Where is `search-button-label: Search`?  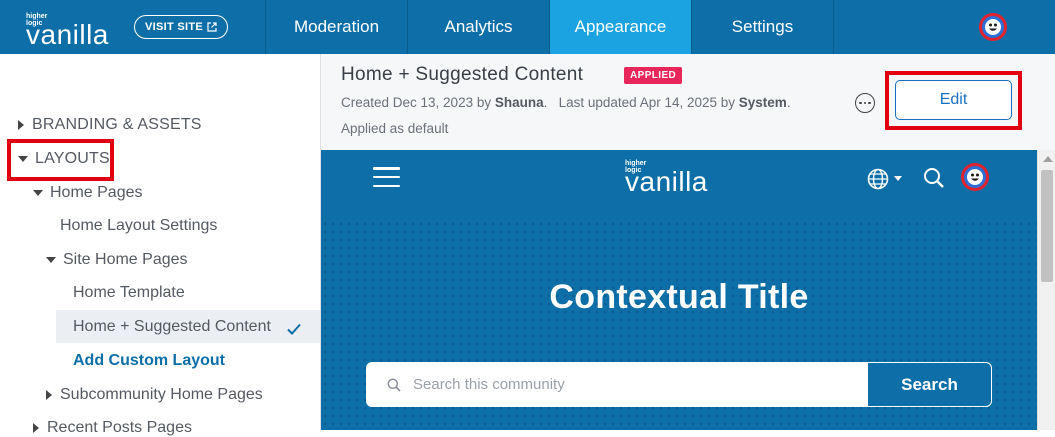
search-button-label: Search is located at coordinates (929, 384).